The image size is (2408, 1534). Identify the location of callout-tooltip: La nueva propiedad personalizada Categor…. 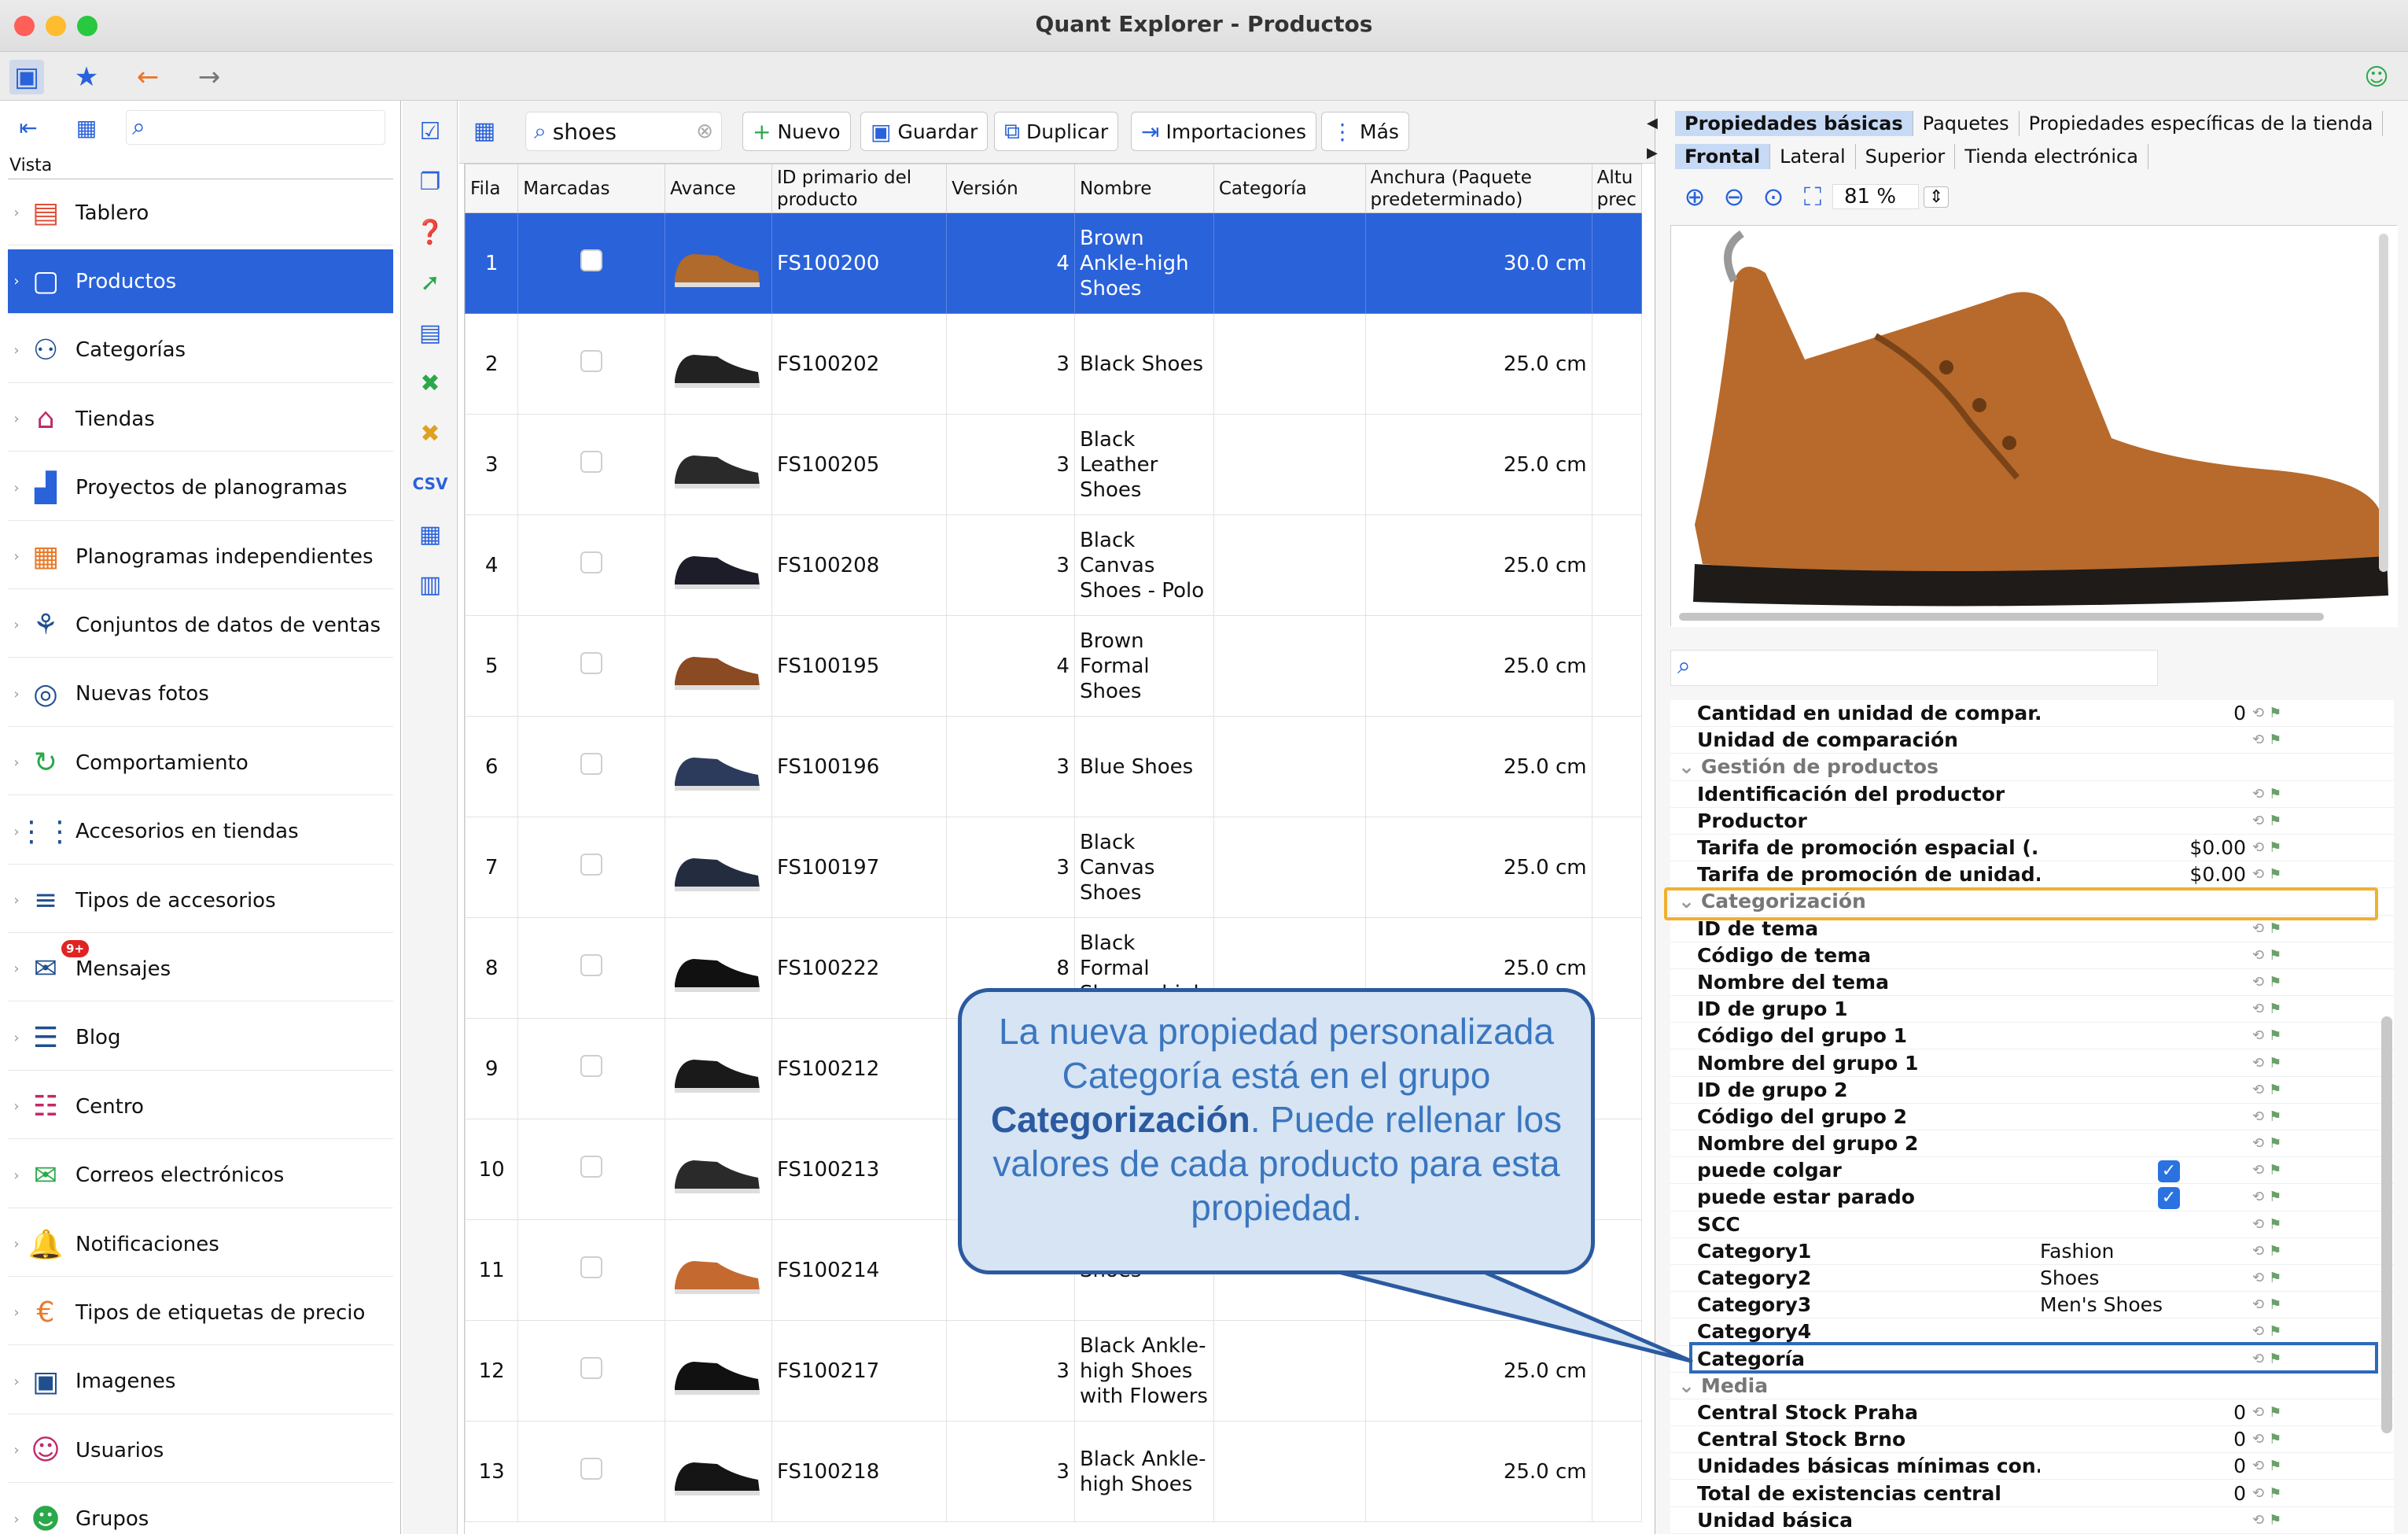
(1276, 1131).